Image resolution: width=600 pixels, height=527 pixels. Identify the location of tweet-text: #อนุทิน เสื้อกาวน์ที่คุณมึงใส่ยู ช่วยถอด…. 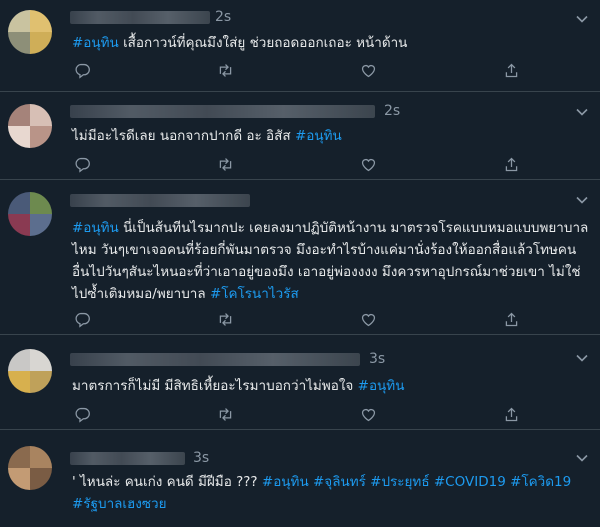
(332, 43).